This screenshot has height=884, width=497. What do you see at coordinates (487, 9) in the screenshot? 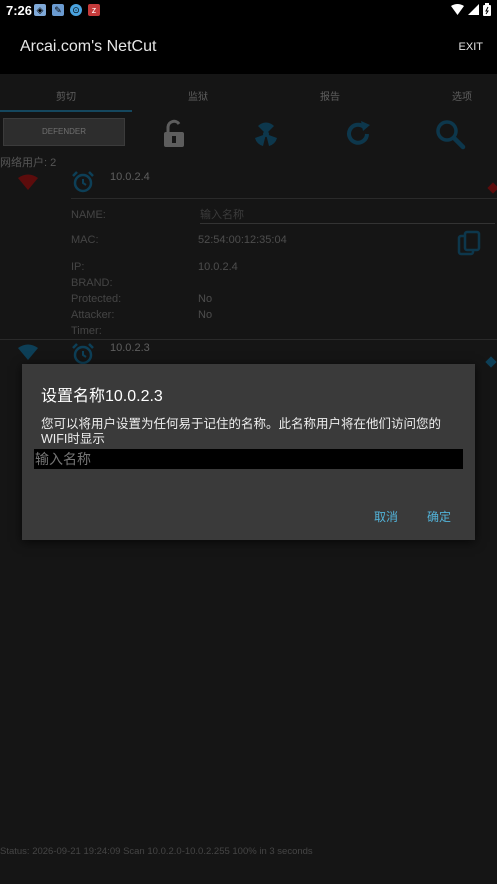
I see `battery-icon` at bounding box center [487, 9].